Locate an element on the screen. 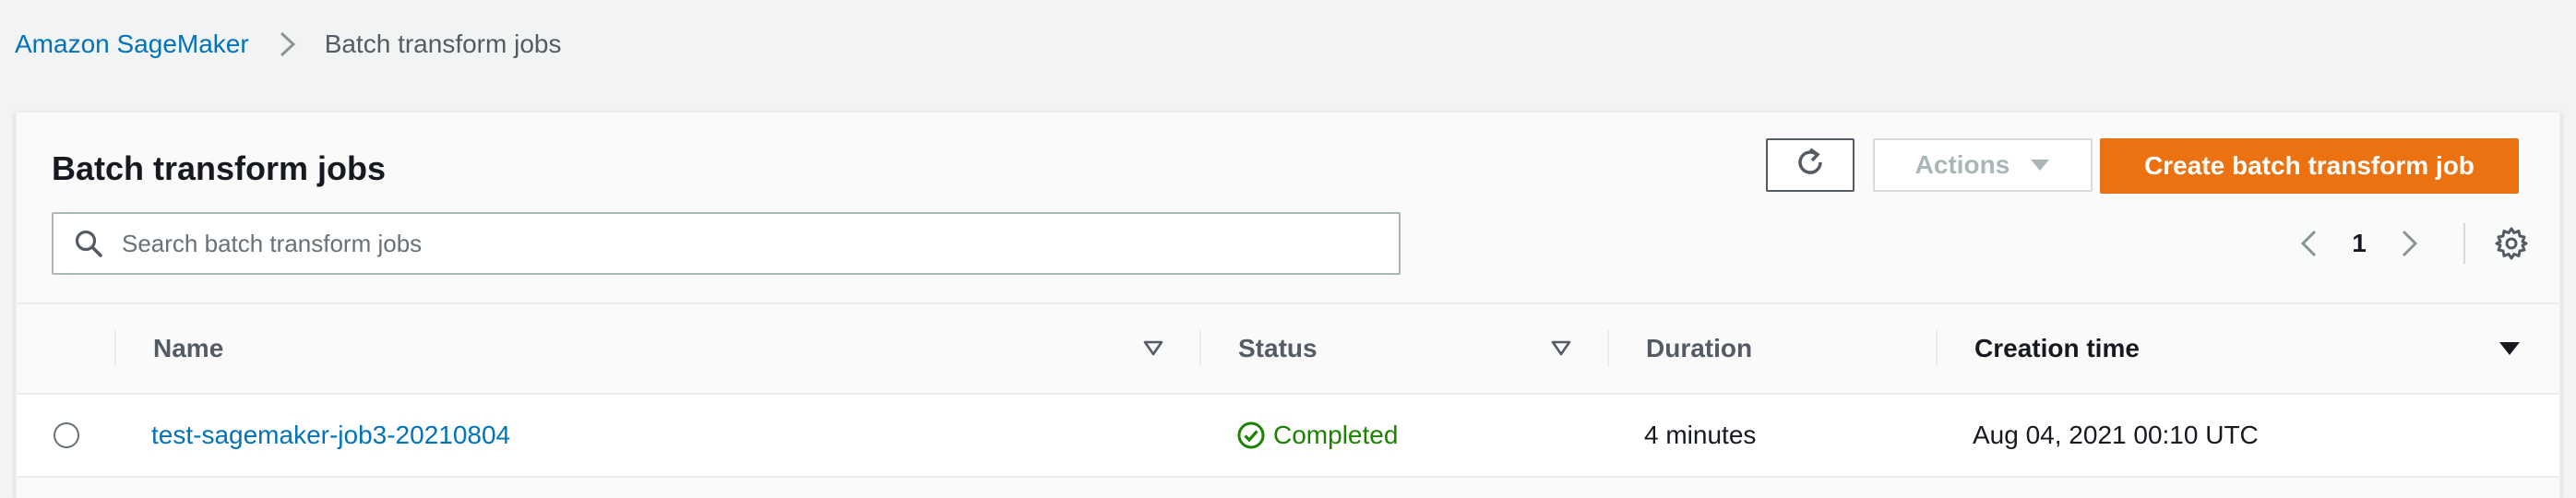  caret-down-icon is located at coordinates (2040, 165).